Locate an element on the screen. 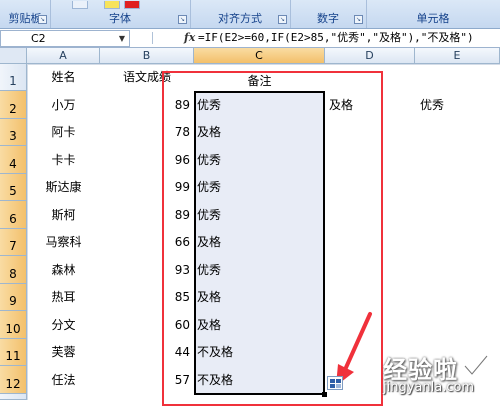  row-header-7: 7 is located at coordinates (13, 242).